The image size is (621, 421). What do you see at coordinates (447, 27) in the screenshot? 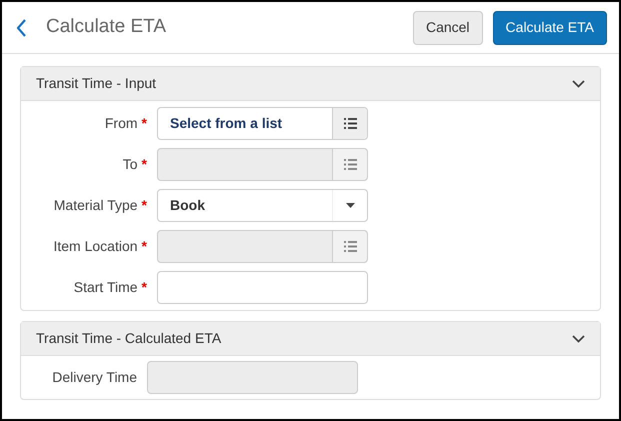
I see `cancel-button: Cancel` at bounding box center [447, 27].